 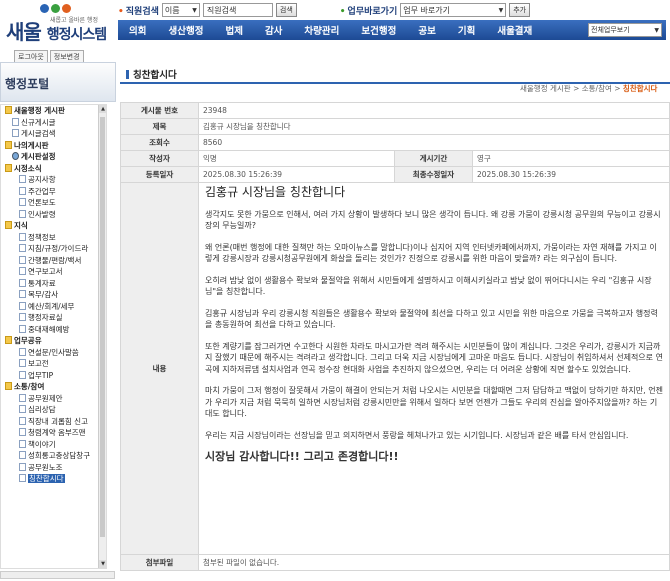 What do you see at coordinates (233, 30) in the screenshot?
I see `nav-item: 법제` at bounding box center [233, 30].